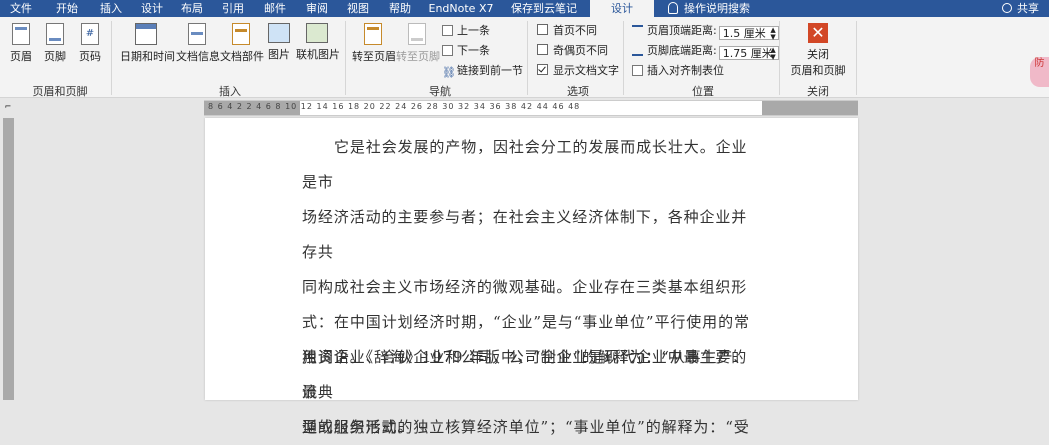 Image resolution: width=1049 pixels, height=445 pixels. I want to click on tab-header-footer-design: 设计, so click(622, 8).